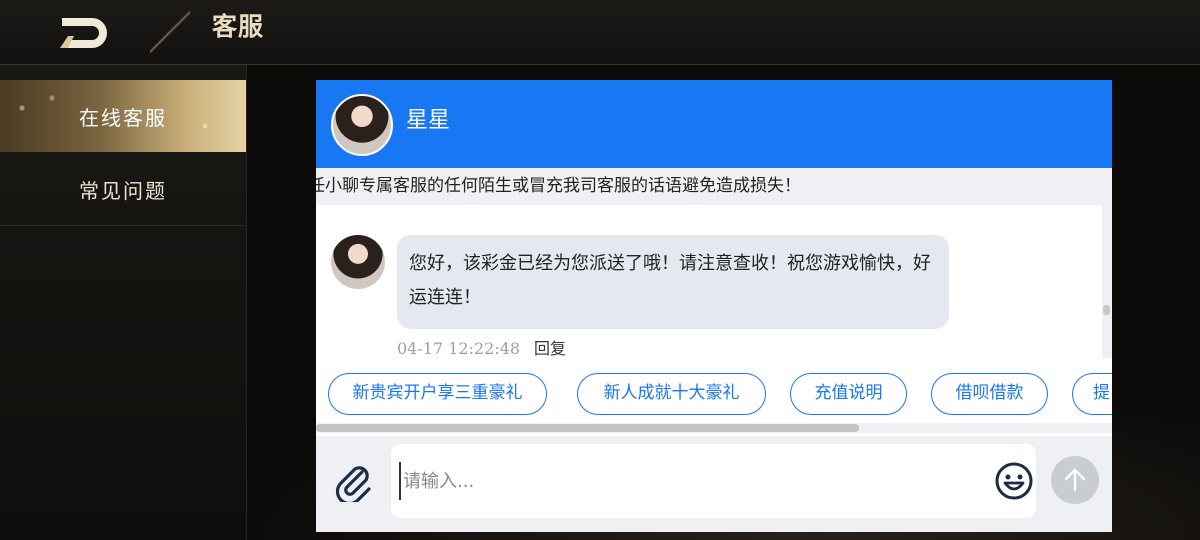 Image resolution: width=1200 pixels, height=540 pixels. I want to click on reply-link: 回复, so click(550, 347).